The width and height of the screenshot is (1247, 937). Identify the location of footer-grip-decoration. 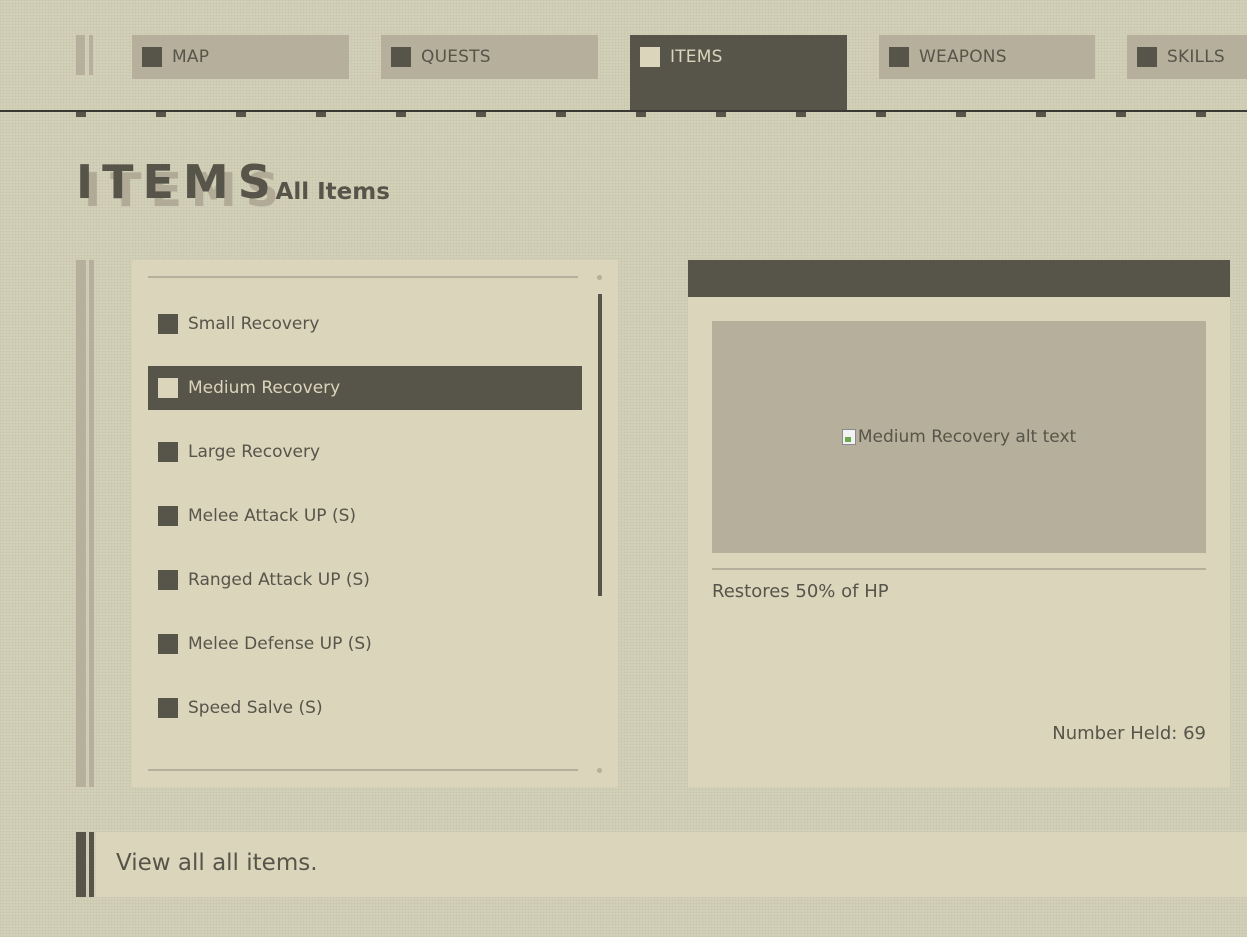
(86, 864).